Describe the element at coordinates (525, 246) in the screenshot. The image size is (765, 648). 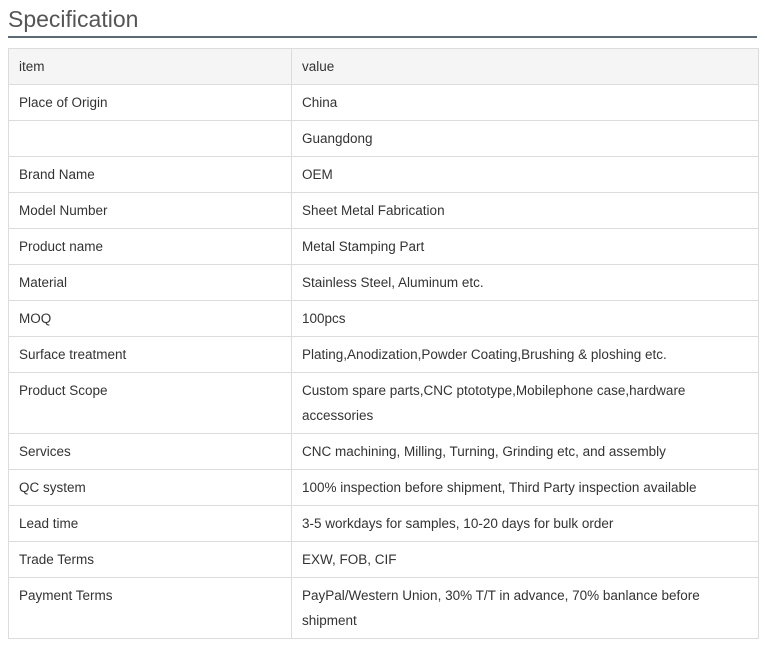
I see `value-cell: Metal Stamping Part` at that location.